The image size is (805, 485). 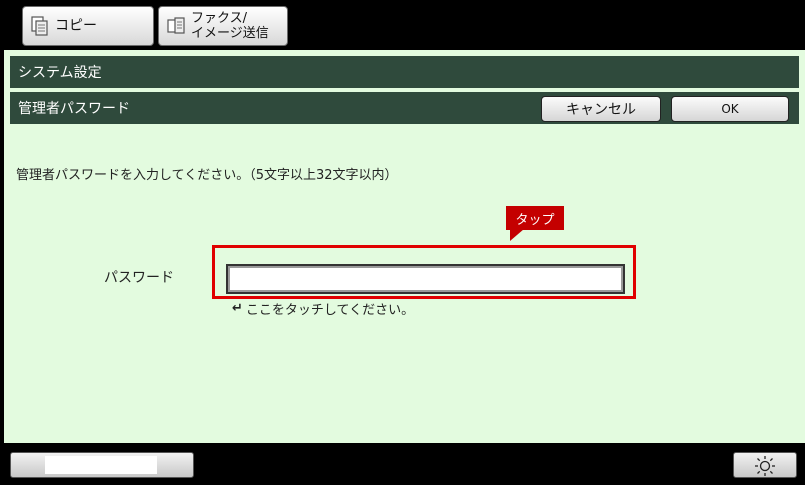 What do you see at coordinates (60, 73) in the screenshot?
I see `system-settings-title: システム設定` at bounding box center [60, 73].